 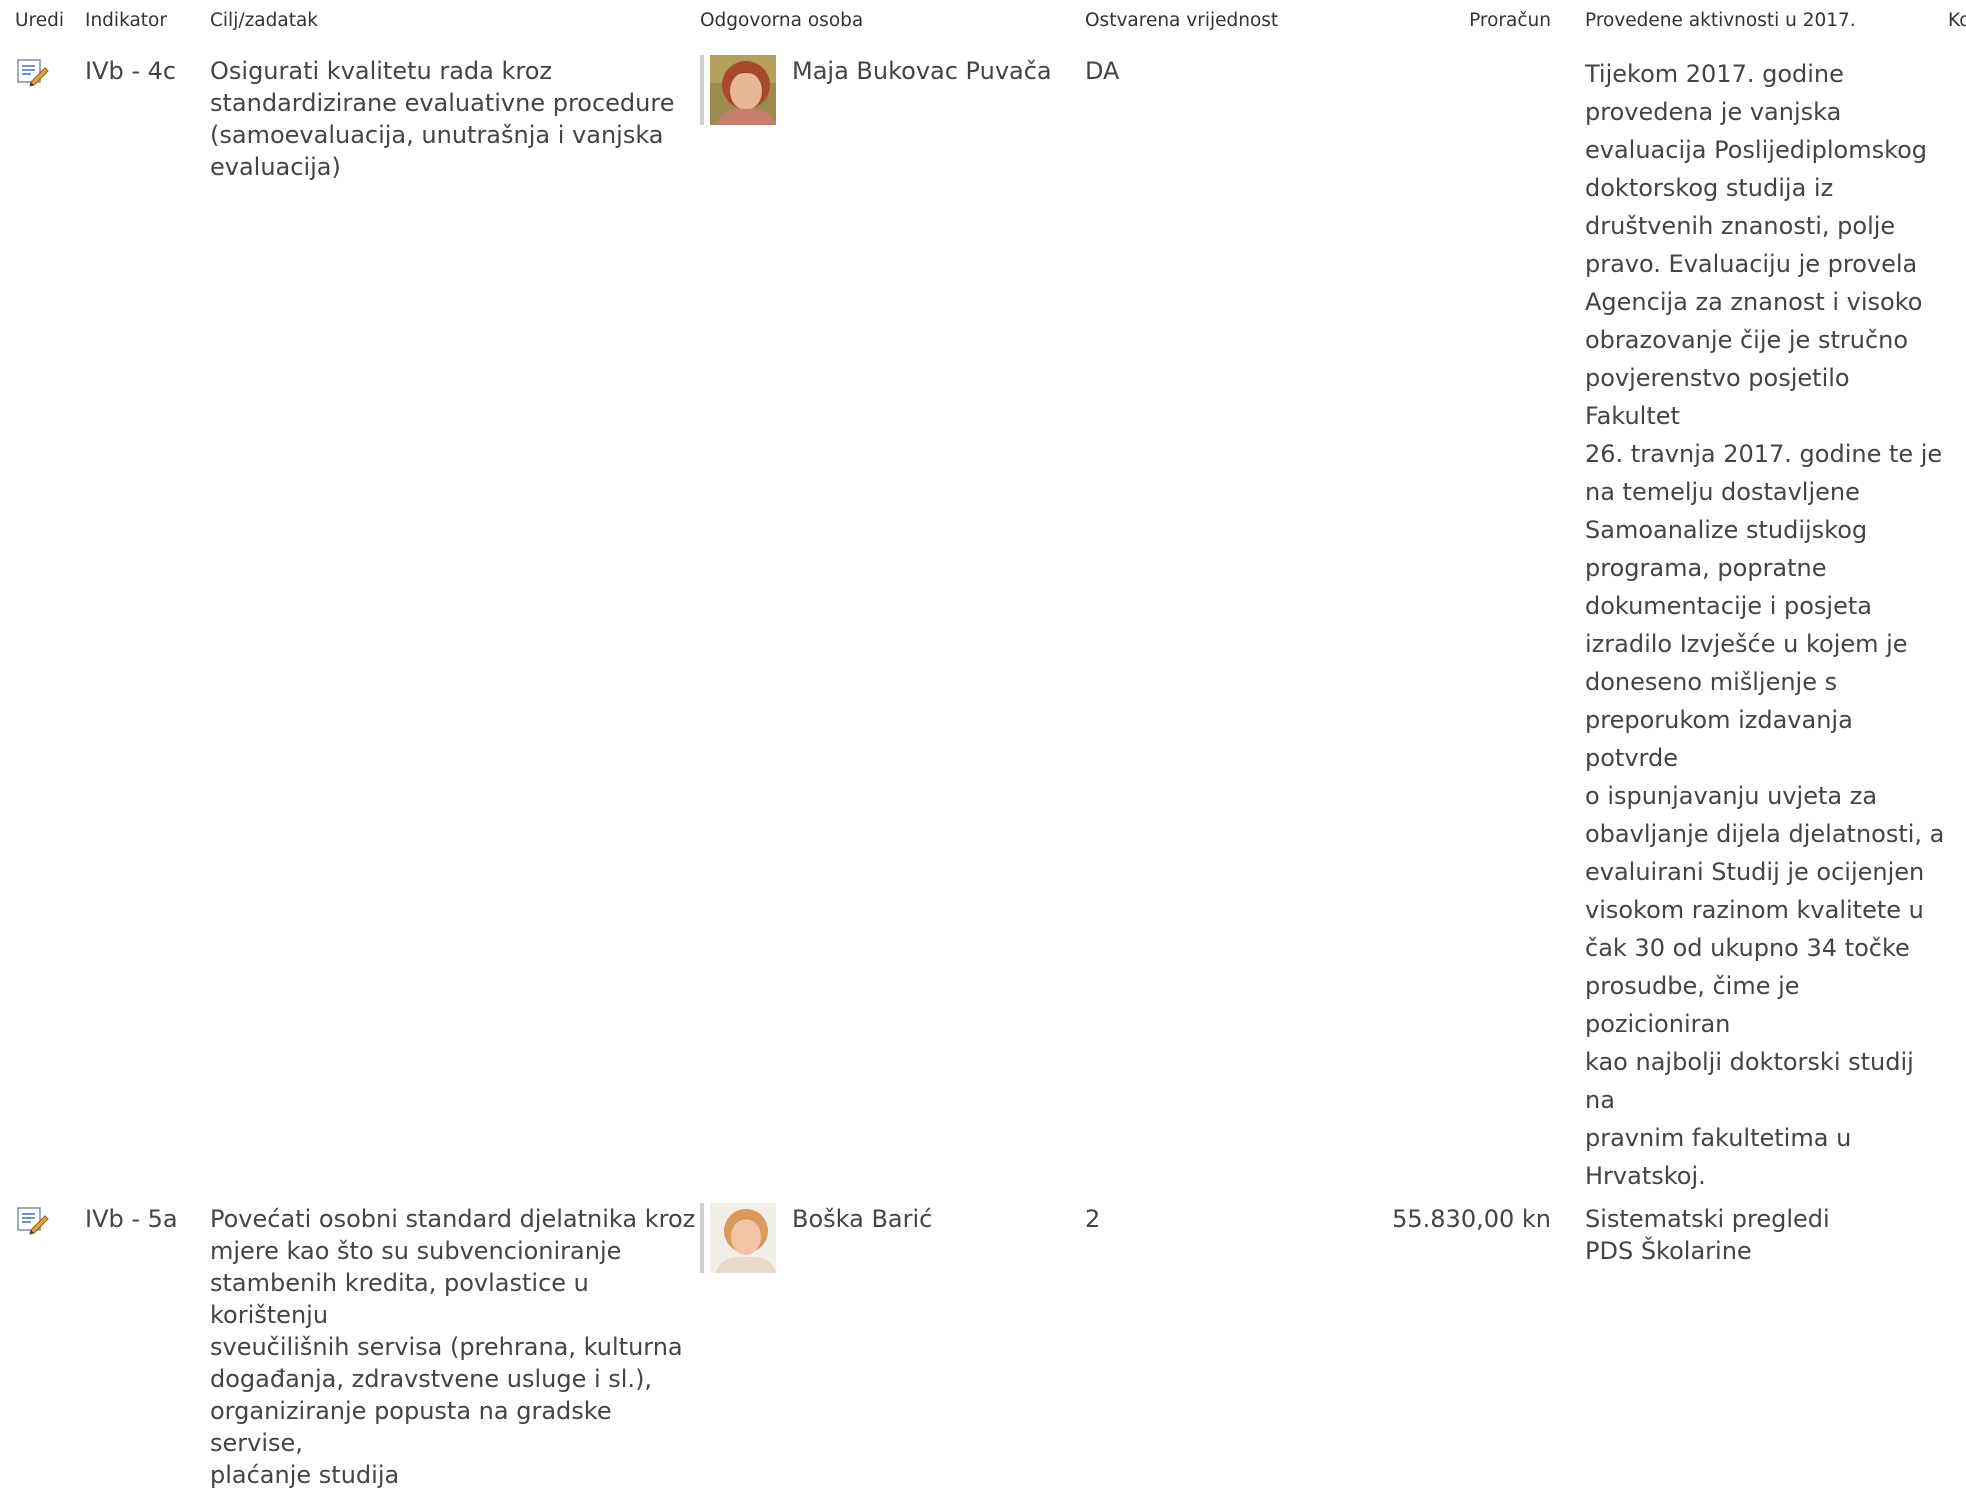 What do you see at coordinates (442, 103) in the screenshot?
I see `cilj-line: standardizirane evaluativne procedure` at bounding box center [442, 103].